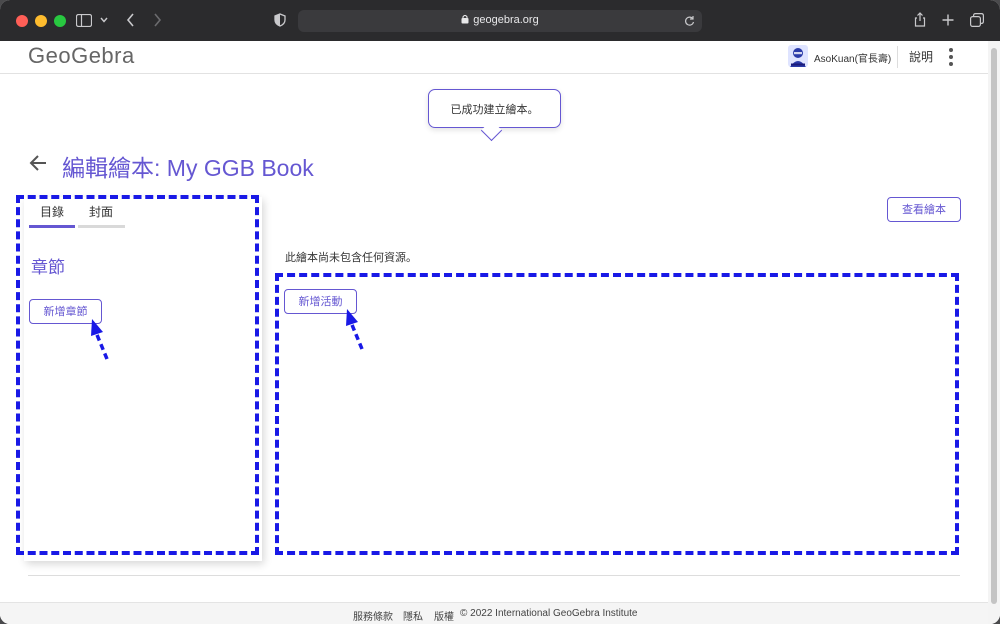 The height and width of the screenshot is (624, 1000). Describe the element at coordinates (157, 20) in the screenshot. I see `forward-icon` at that location.